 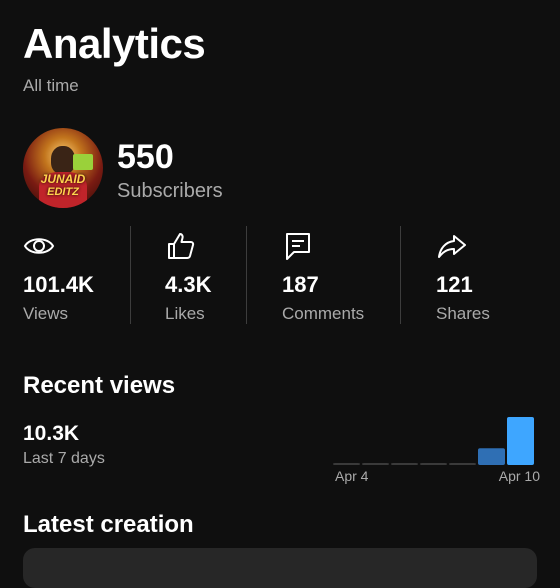 What do you see at coordinates (452, 246) in the screenshot?
I see `share-icon` at bounding box center [452, 246].